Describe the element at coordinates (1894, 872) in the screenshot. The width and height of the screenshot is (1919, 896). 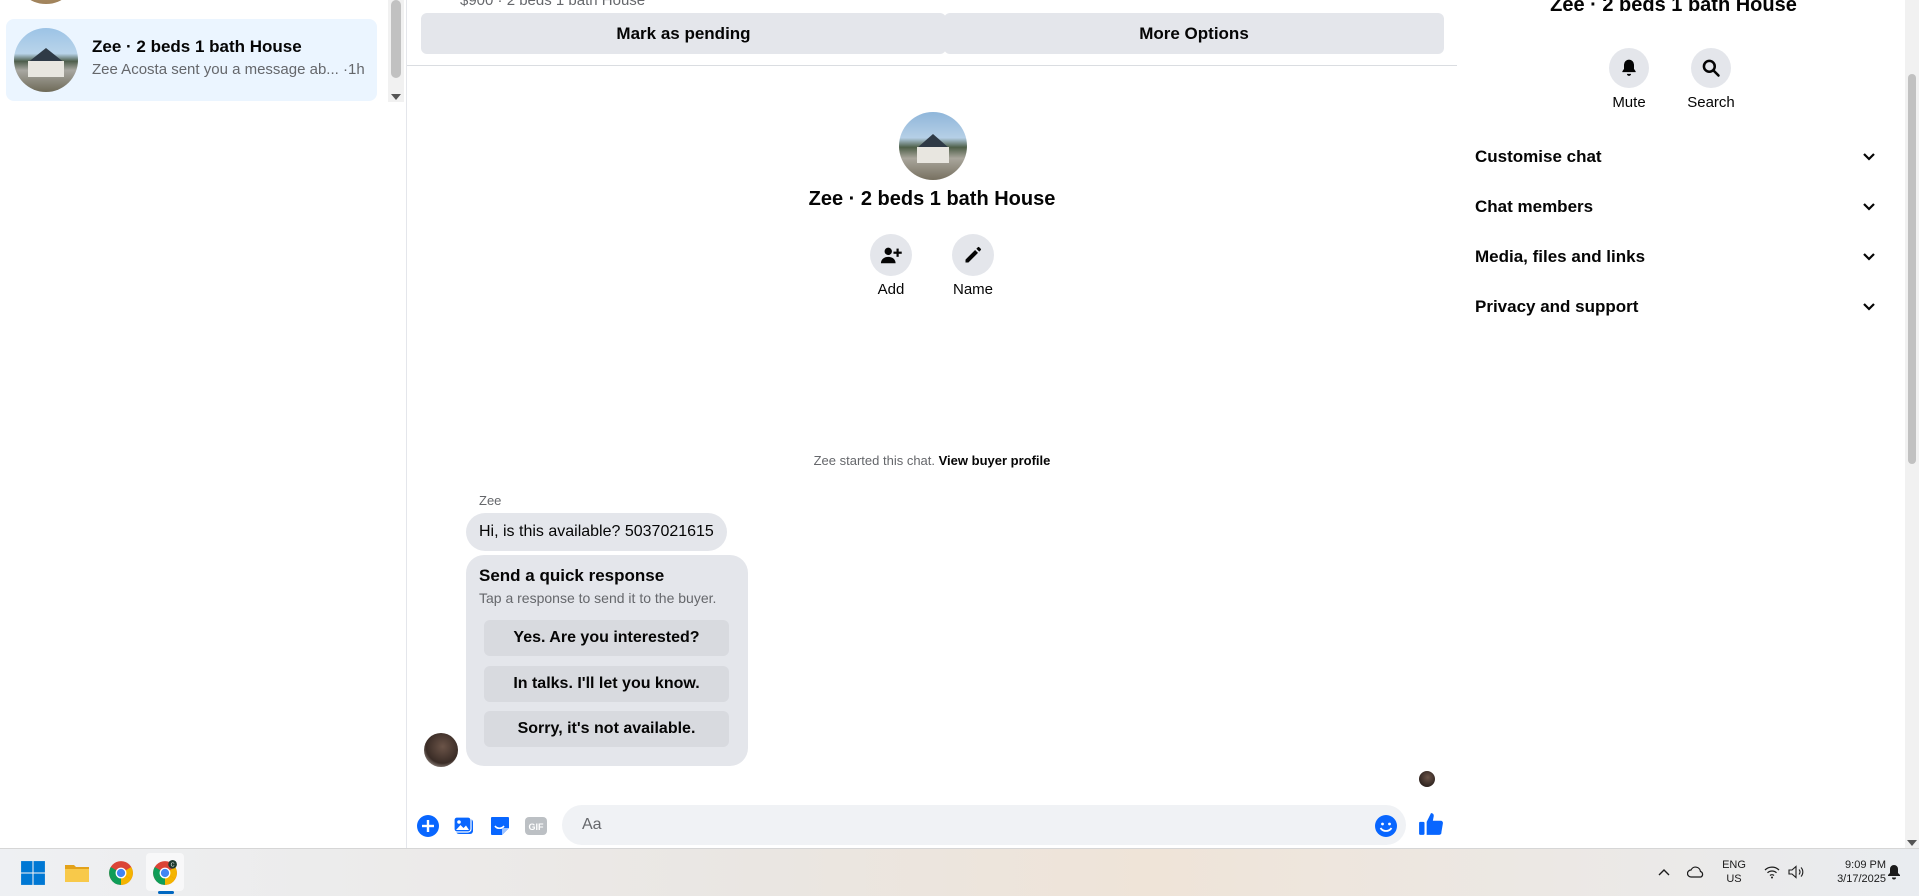
I see `notification-bell-icon` at that location.